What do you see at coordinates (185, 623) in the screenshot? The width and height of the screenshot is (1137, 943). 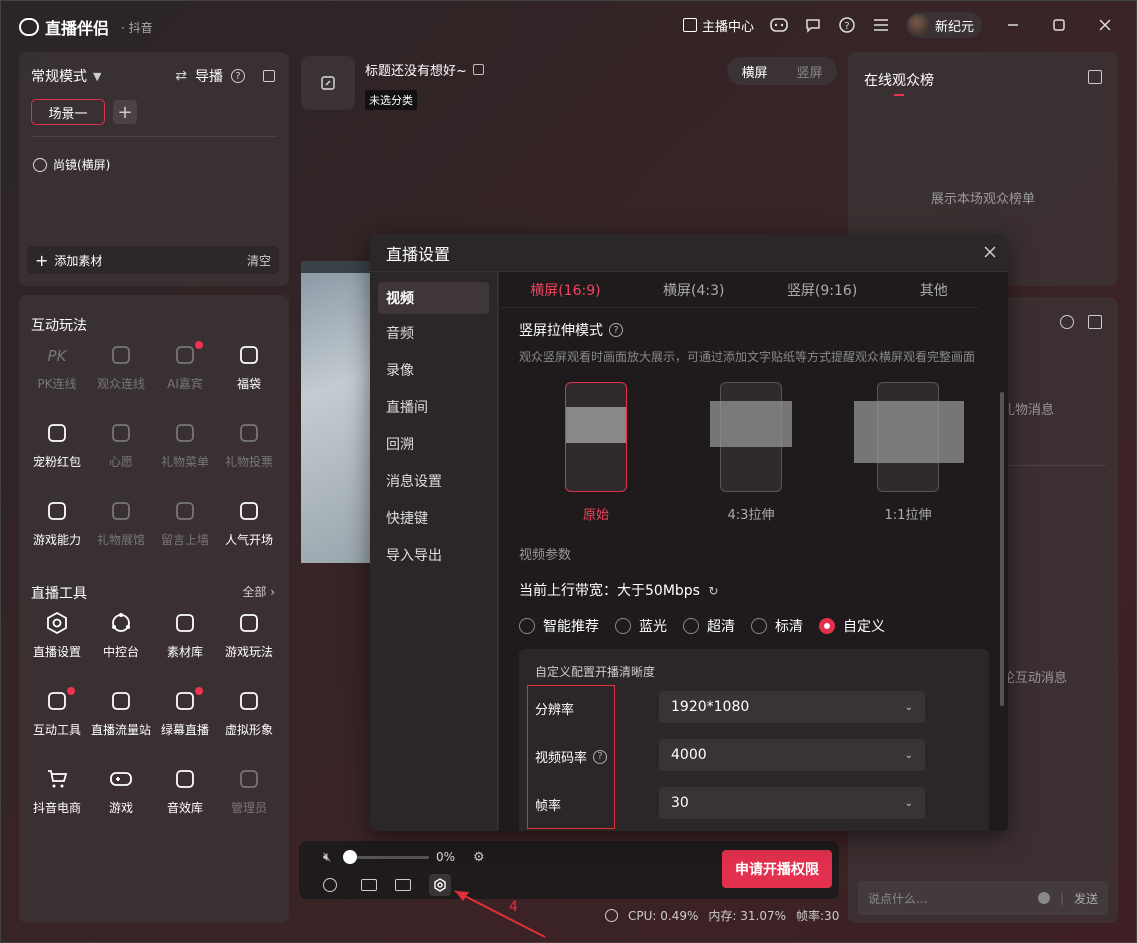 I see `material-library-icon` at bounding box center [185, 623].